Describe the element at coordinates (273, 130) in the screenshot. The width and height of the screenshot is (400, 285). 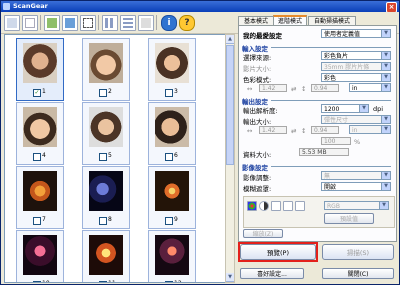
I see `output-width-field: 1.42` at that location.